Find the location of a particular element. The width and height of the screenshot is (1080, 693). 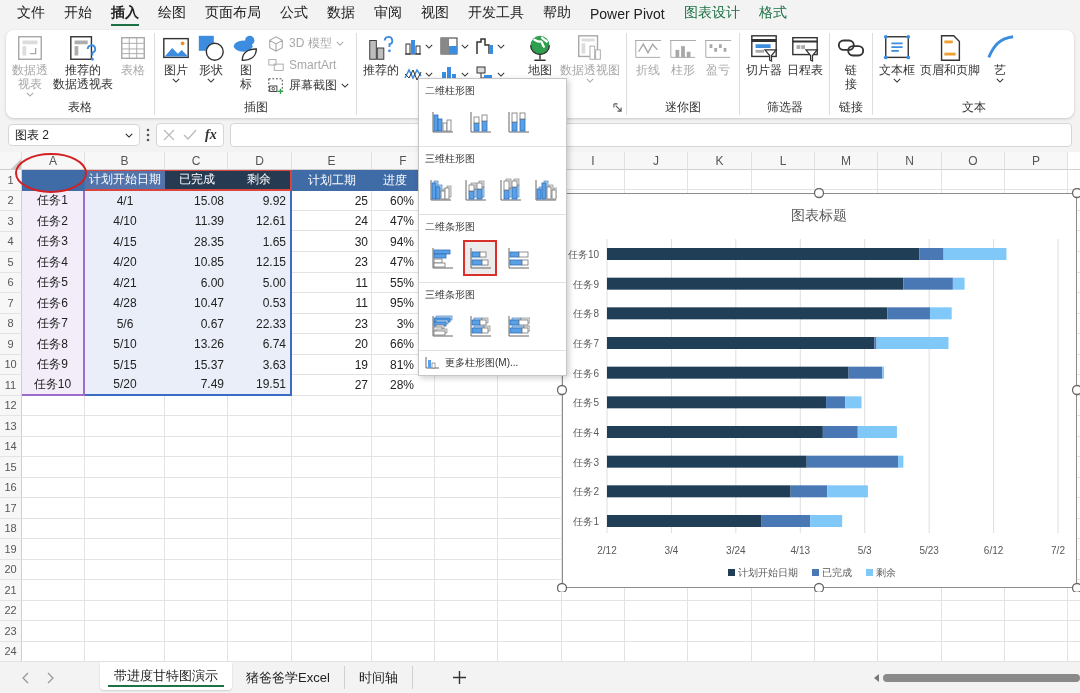

menu-tab: 格式 is located at coordinates (772, 15).